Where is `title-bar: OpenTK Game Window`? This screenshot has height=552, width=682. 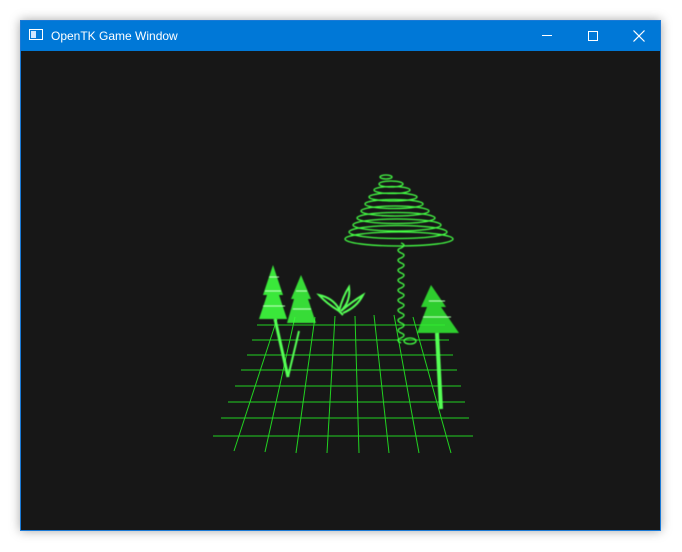
title-bar: OpenTK Game Window is located at coordinates (340, 36).